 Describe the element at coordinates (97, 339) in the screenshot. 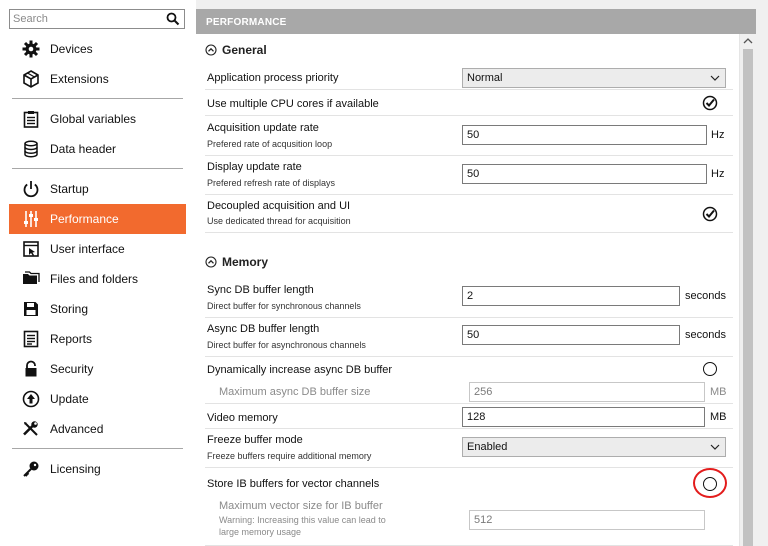

I see `nav-item-reports: Reports` at that location.